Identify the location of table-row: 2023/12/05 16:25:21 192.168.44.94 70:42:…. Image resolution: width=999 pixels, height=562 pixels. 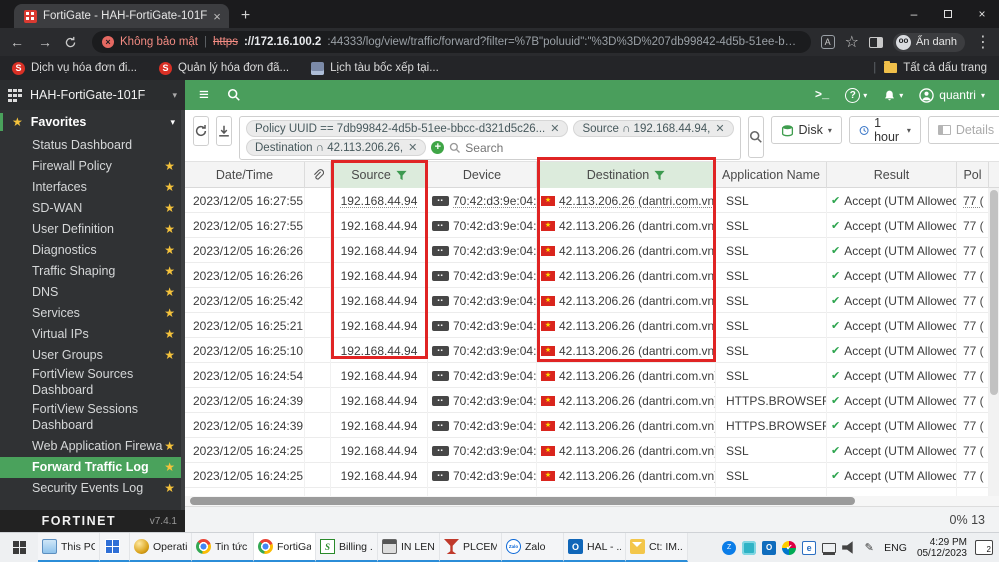
(587, 325).